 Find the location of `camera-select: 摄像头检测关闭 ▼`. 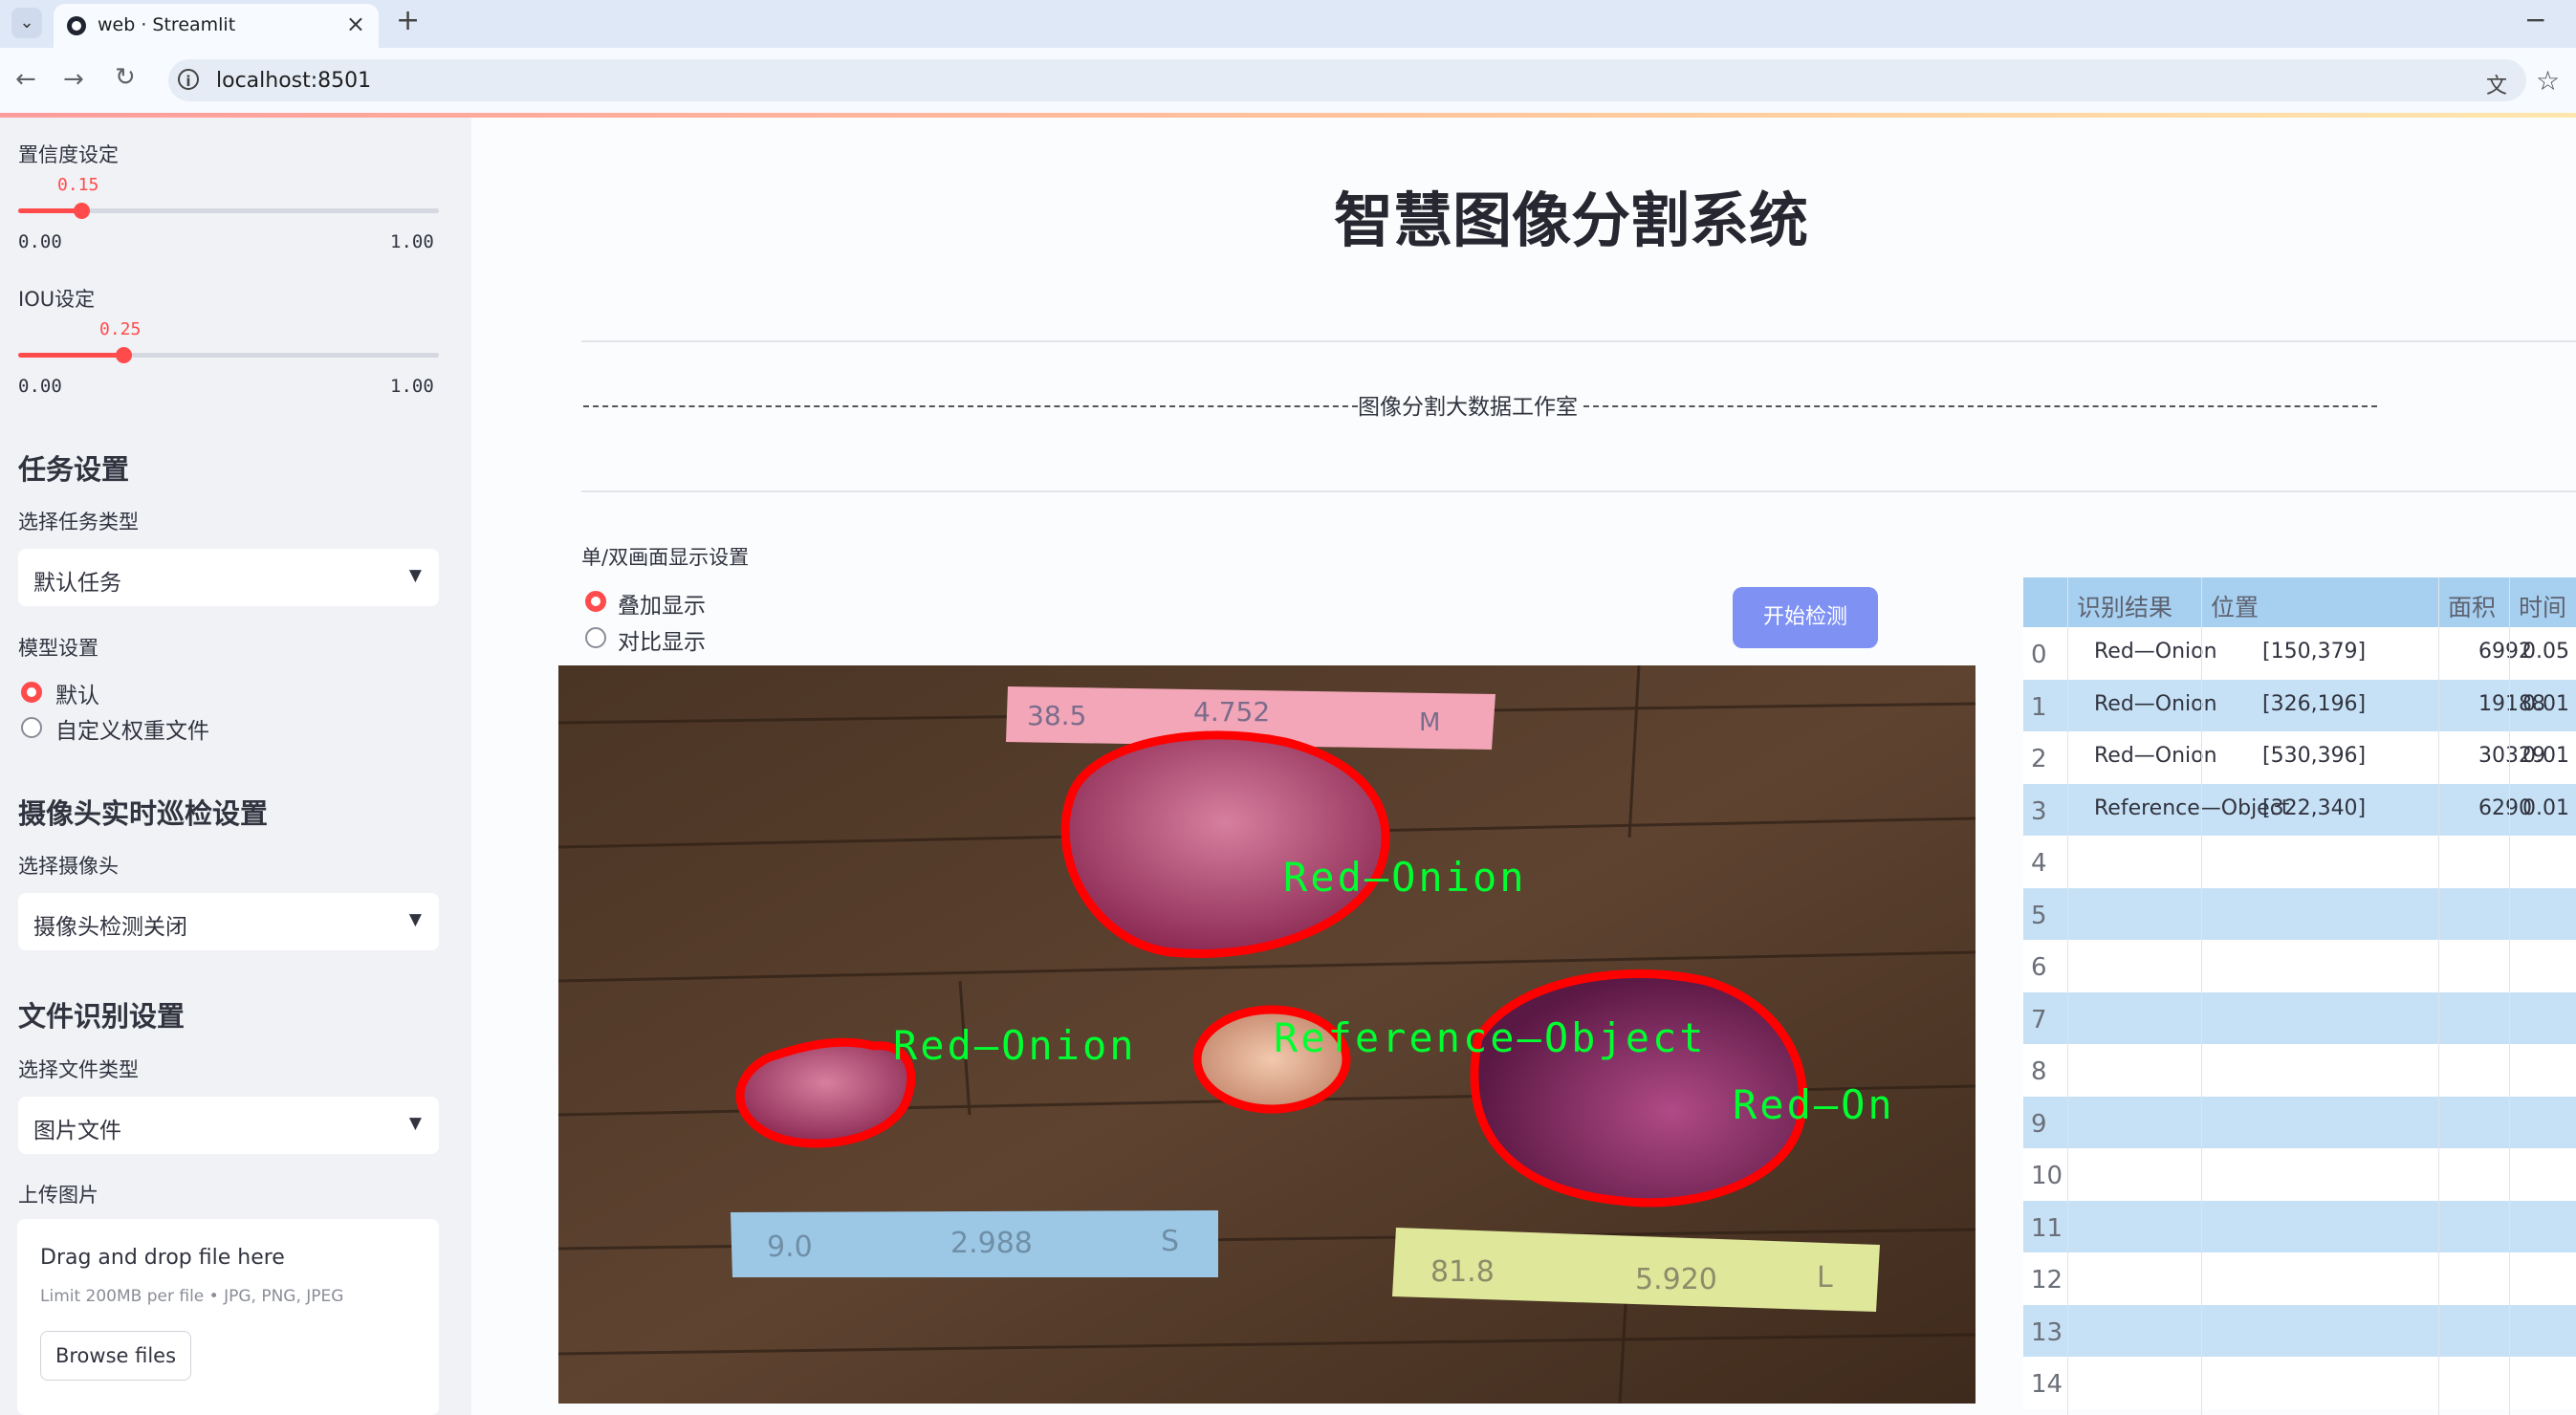

camera-select: 摄像头检测关闭 ▼ is located at coordinates (228, 922).